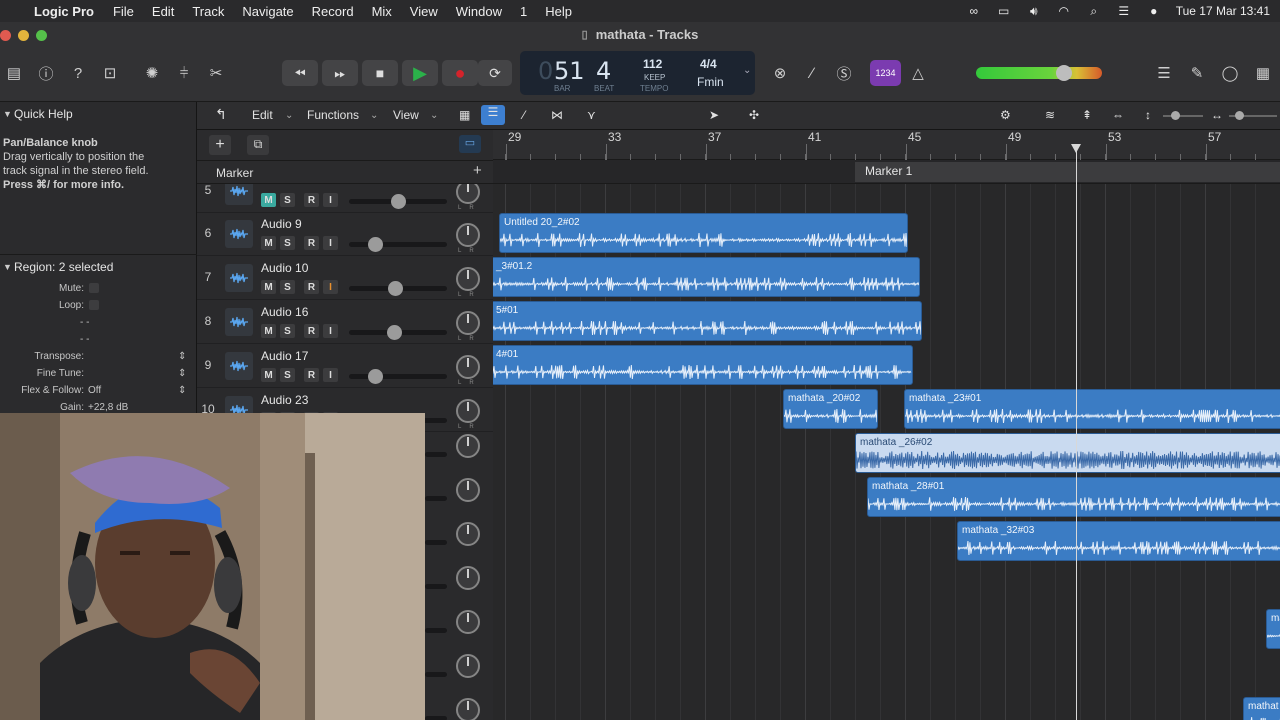  Describe the element at coordinates (406, 115) in the screenshot. I see `view-menu: View` at that location.